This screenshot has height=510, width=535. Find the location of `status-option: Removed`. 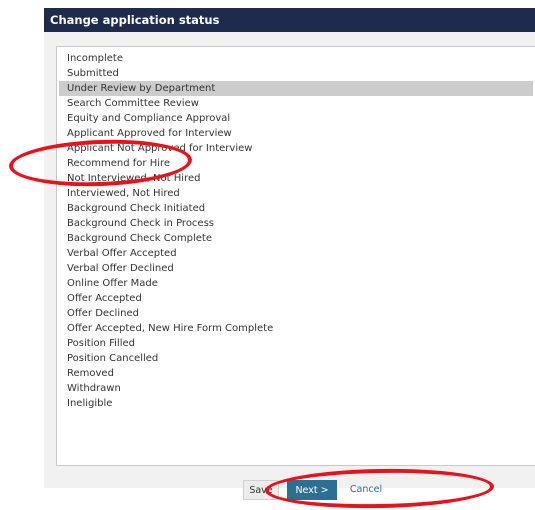

status-option: Removed is located at coordinates (296, 373).